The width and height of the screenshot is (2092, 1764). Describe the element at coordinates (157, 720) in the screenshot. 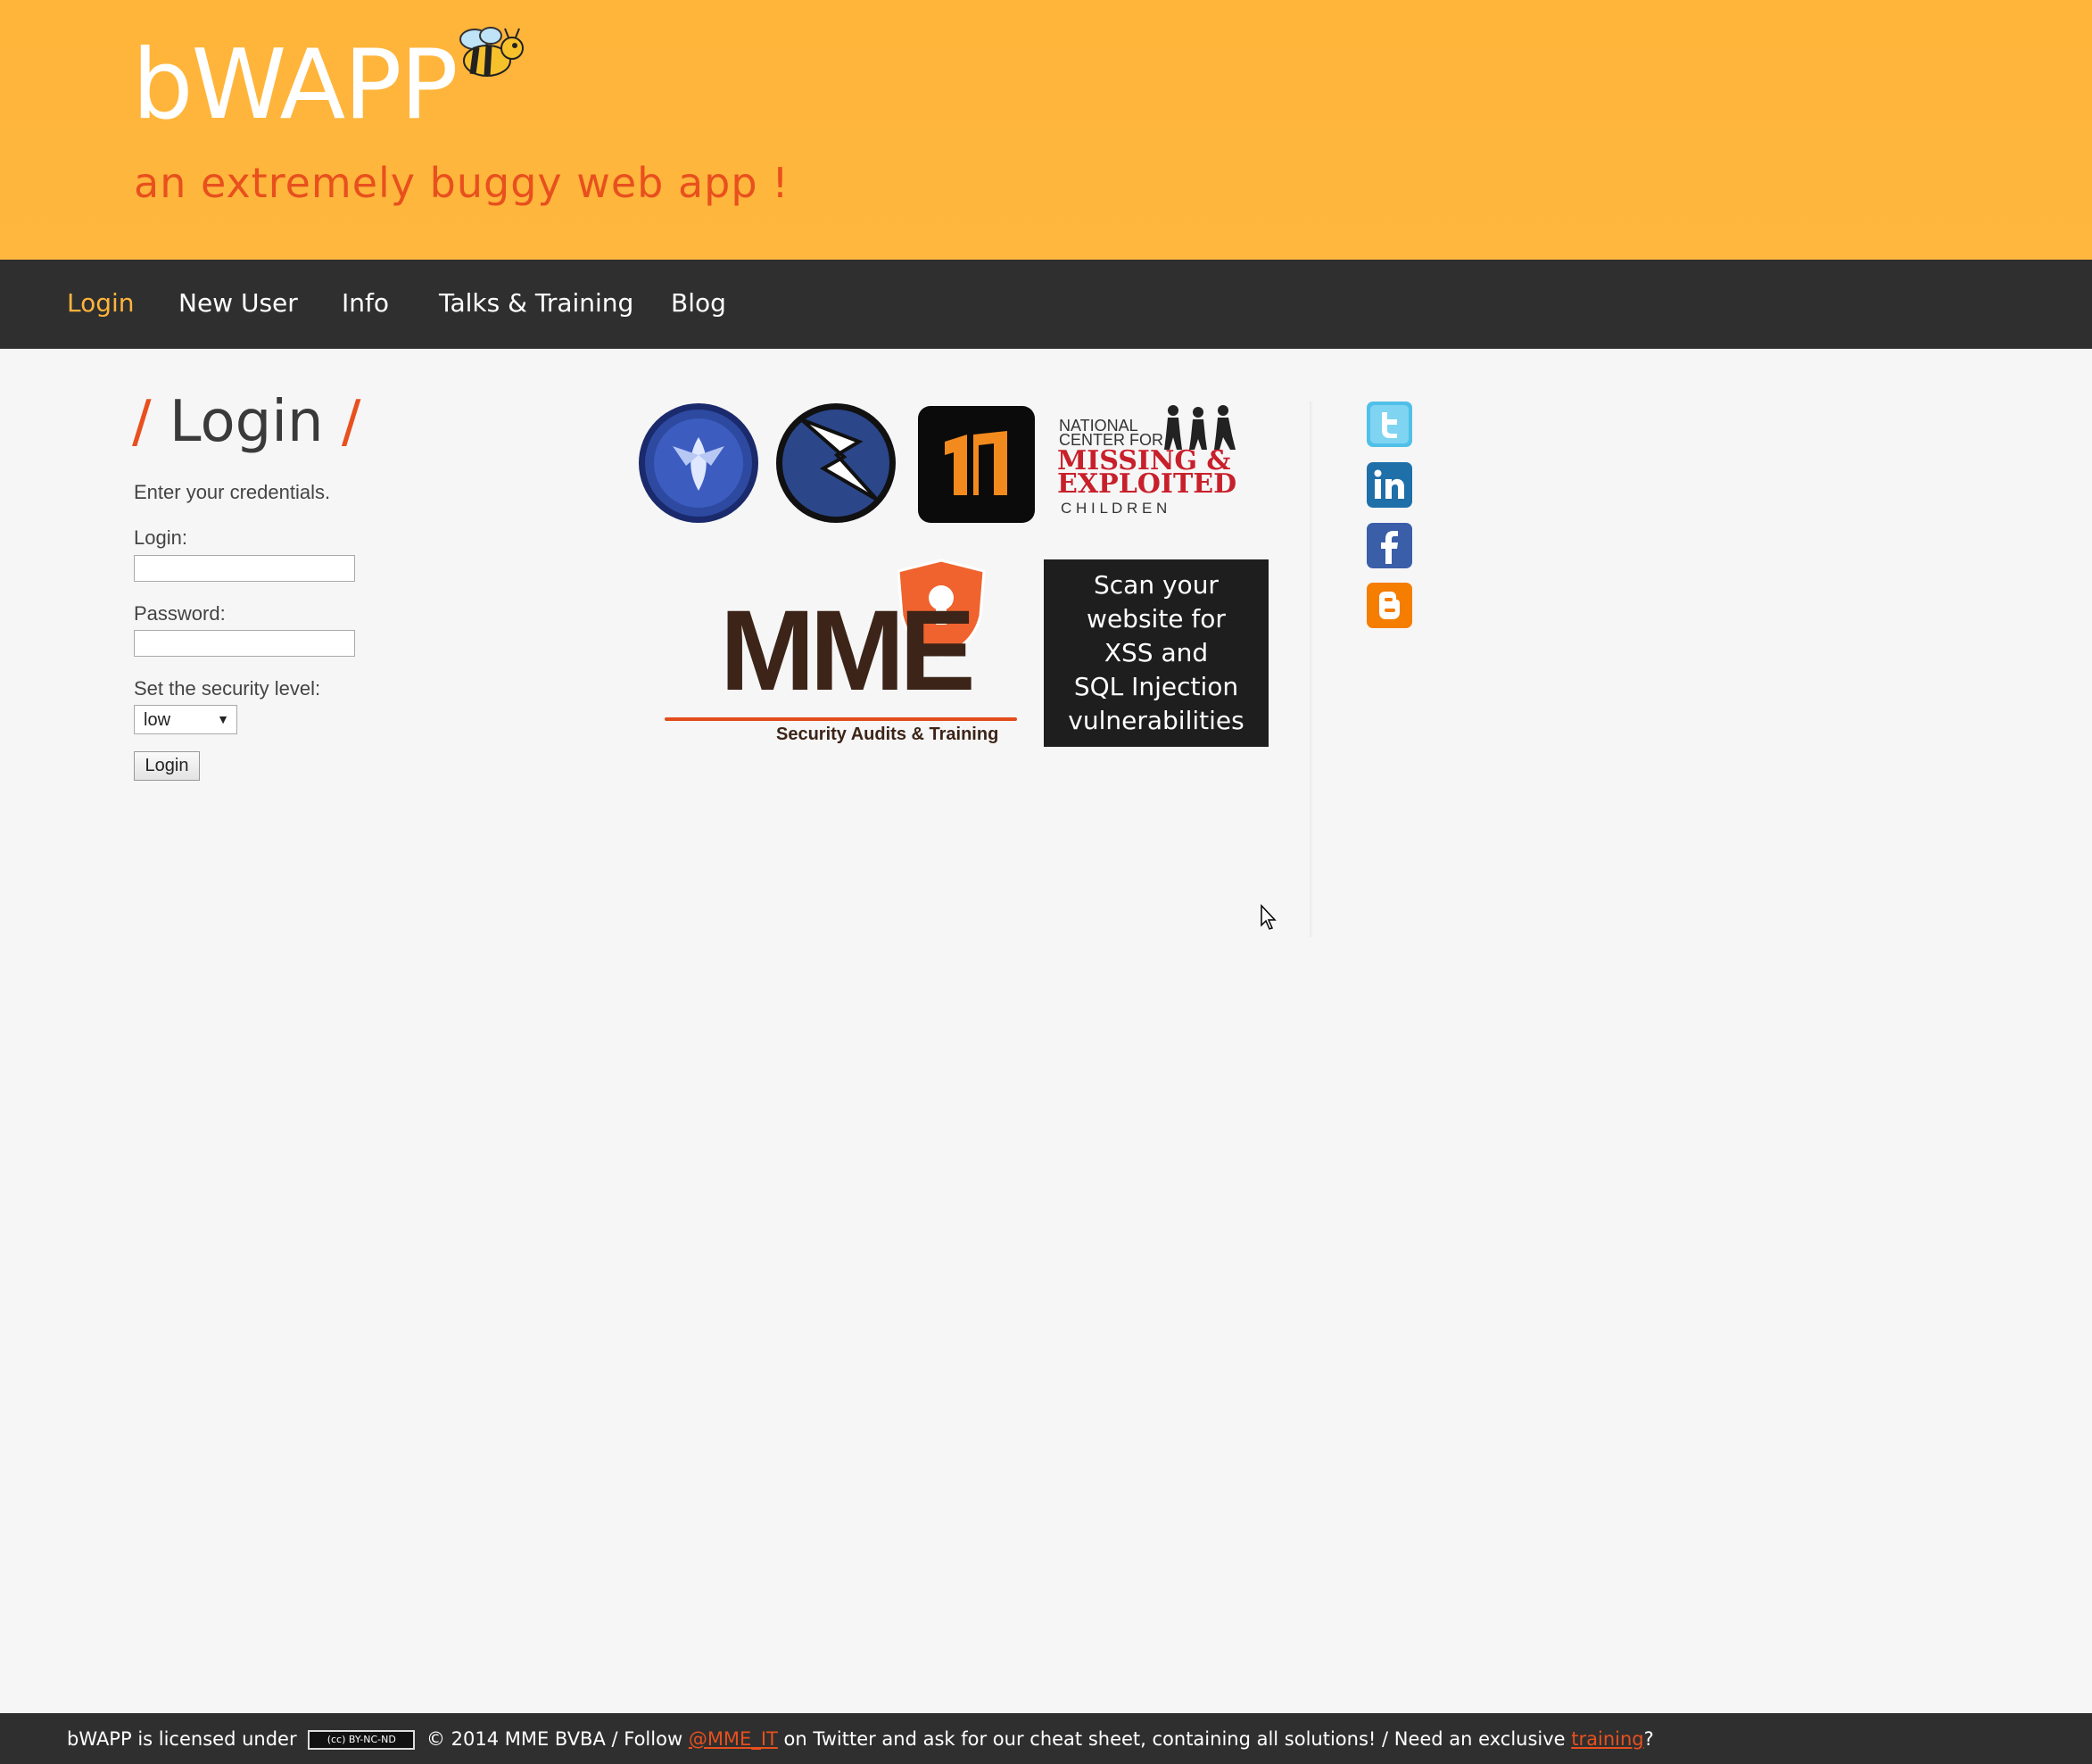

I see `security-level-value: low` at that location.